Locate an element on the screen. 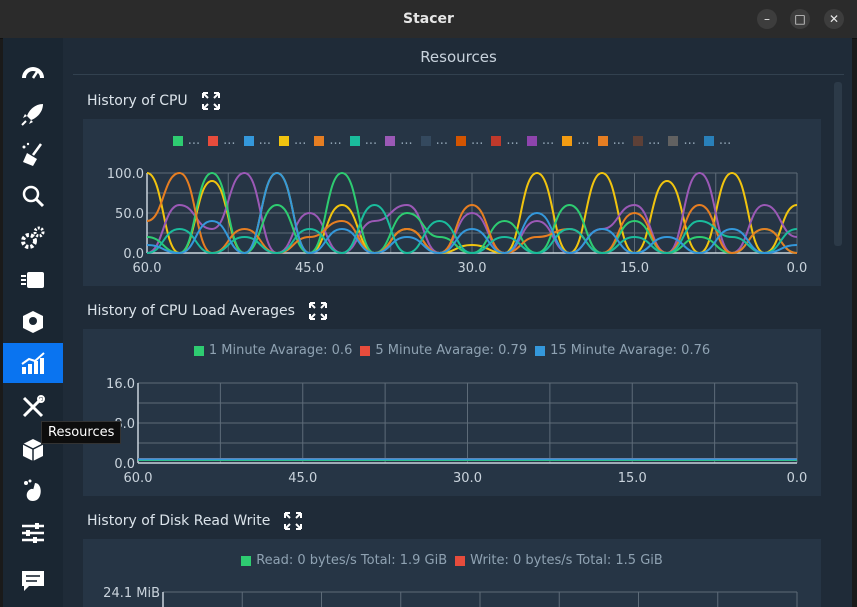 The image size is (857, 607). gears-icon is located at coordinates (33, 237).